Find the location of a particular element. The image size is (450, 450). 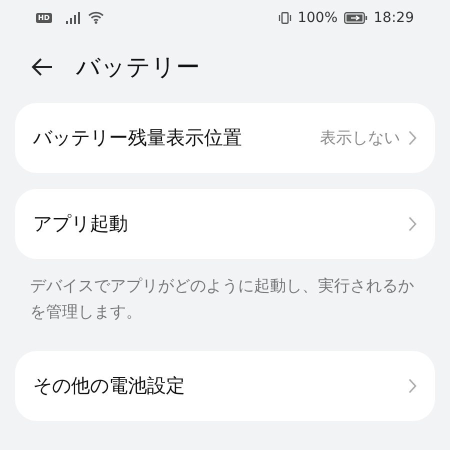

settings-item: バッテリー残量表示位置 表示しない is located at coordinates (225, 138).